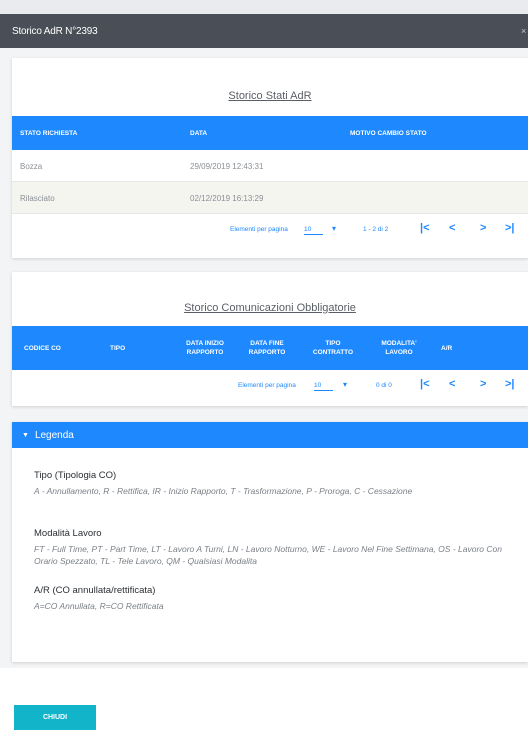 This screenshot has width=528, height=730. Describe the element at coordinates (388, 133) in the screenshot. I see `col-motivo: MOTIVO CAMBIO STATO` at that location.